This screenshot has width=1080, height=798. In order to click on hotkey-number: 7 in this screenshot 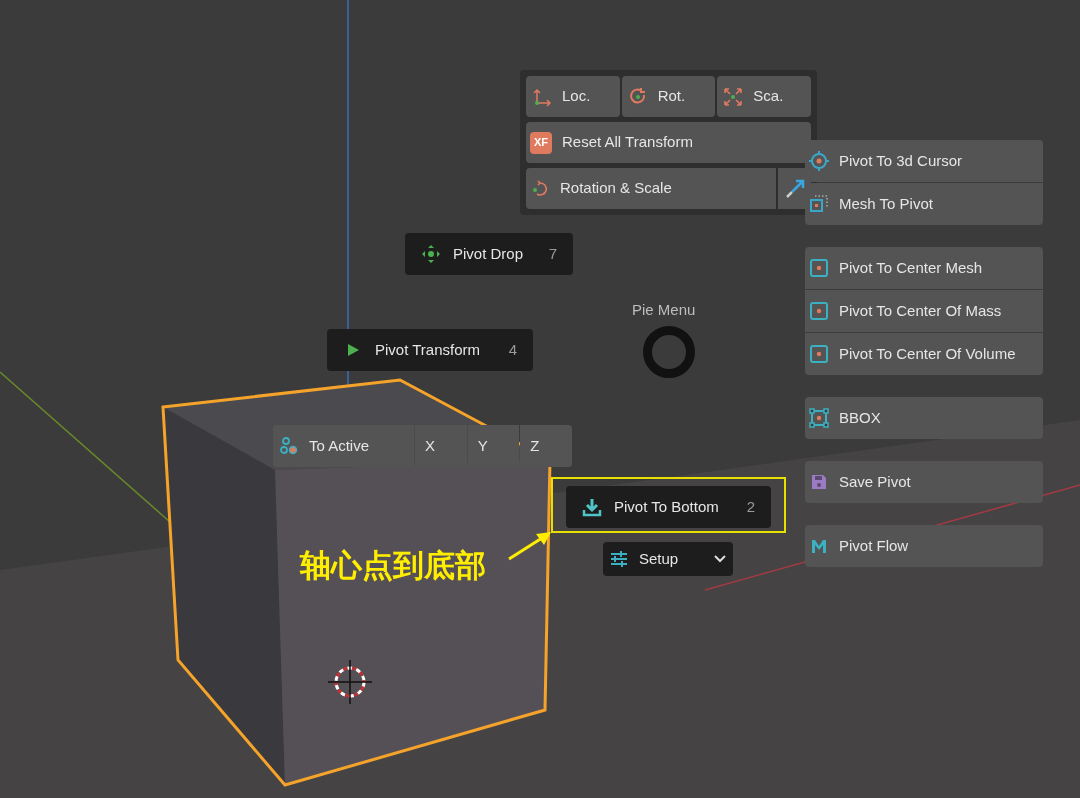, I will do `click(552, 253)`.